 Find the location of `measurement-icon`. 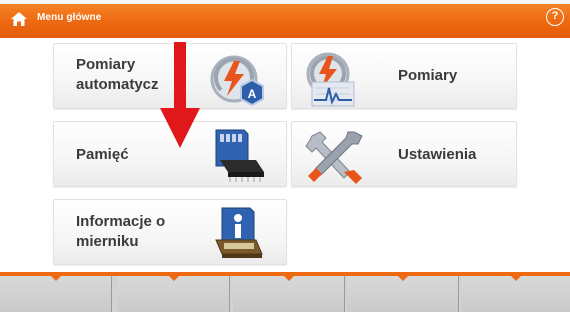

measurement-icon is located at coordinates (330, 79).